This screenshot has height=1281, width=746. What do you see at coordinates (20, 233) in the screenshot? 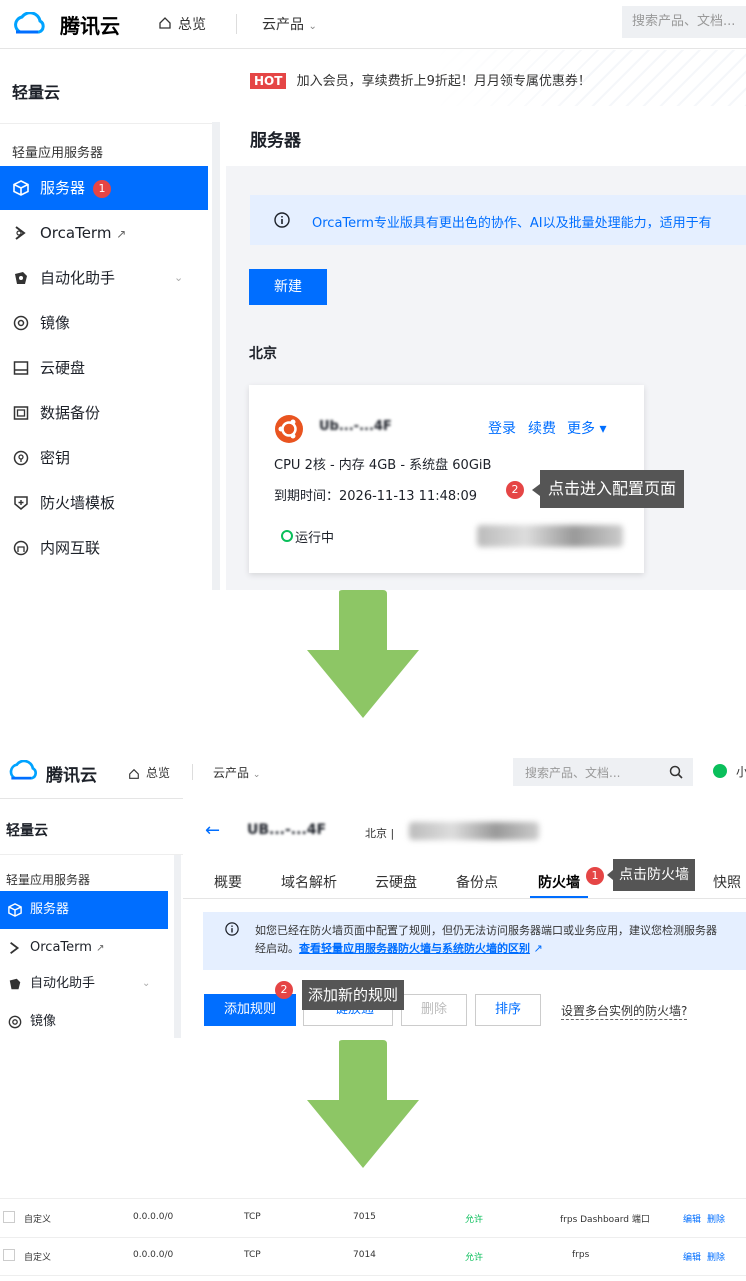
I see `terminal-icon` at bounding box center [20, 233].